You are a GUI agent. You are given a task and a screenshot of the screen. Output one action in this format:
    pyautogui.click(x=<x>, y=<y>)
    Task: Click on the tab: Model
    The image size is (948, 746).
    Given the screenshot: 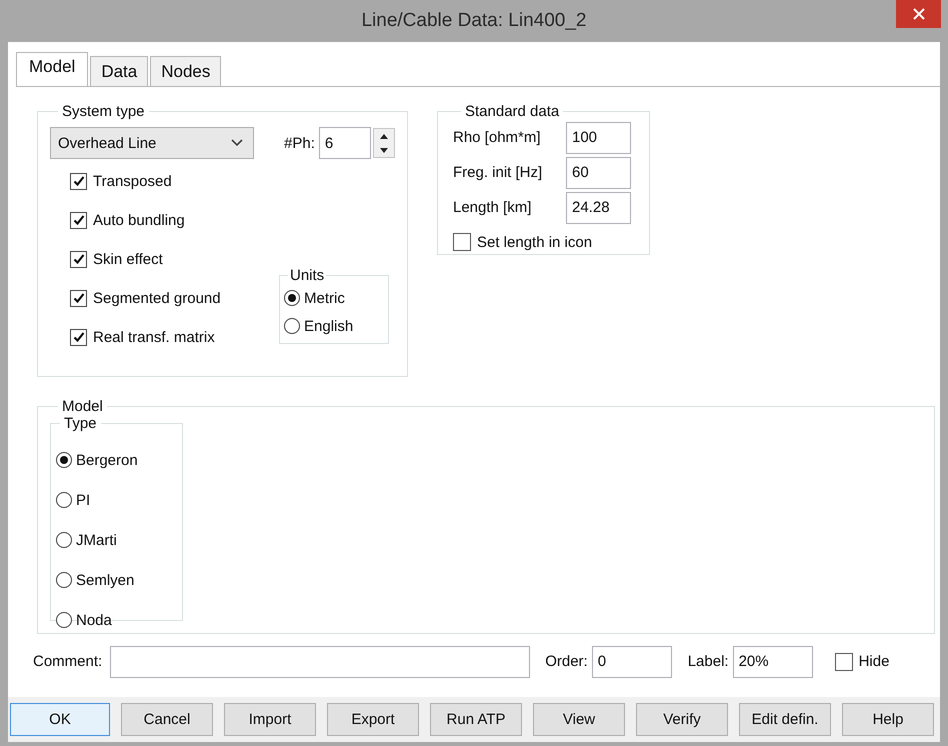 What is the action you would take?
    pyautogui.click(x=52, y=69)
    